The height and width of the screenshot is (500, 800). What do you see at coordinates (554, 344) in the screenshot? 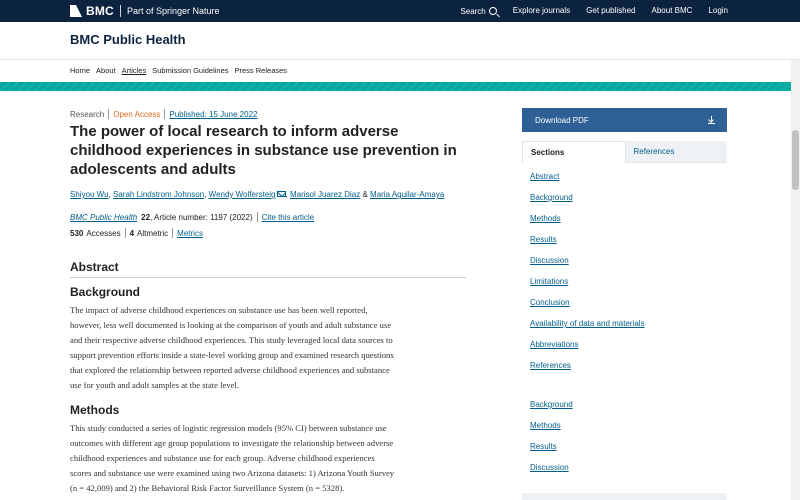
I see `section-link: Abbreviations` at bounding box center [554, 344].